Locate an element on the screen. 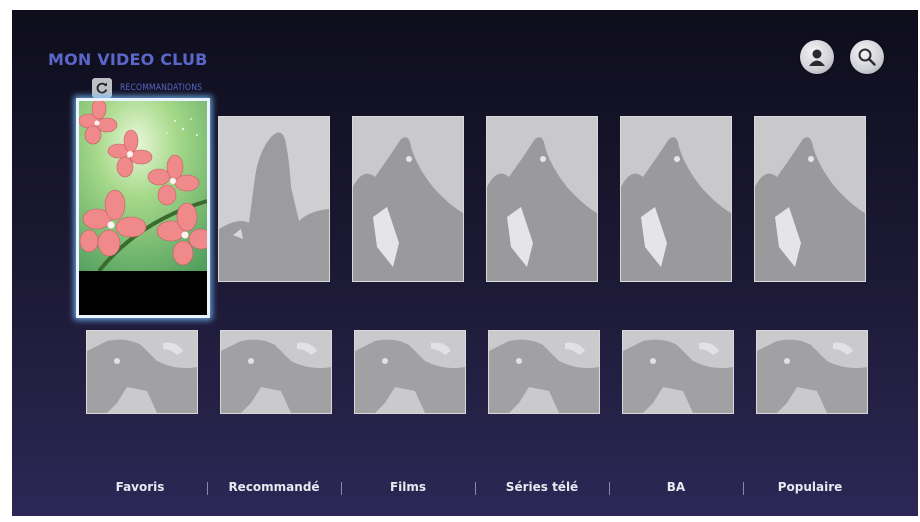 The image size is (920, 522). section-label: RECOMMANDATIONS is located at coordinates (161, 88).